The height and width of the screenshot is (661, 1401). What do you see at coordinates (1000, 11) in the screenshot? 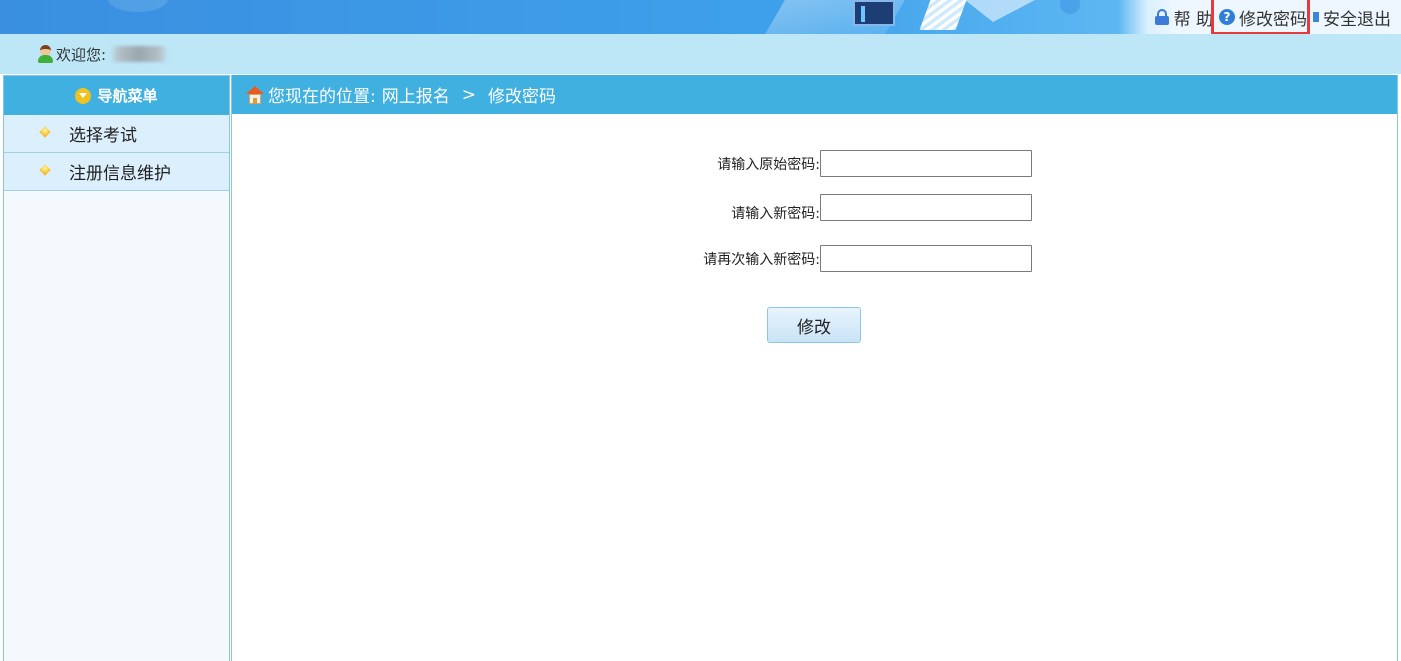
I see `shape-illustration` at bounding box center [1000, 11].